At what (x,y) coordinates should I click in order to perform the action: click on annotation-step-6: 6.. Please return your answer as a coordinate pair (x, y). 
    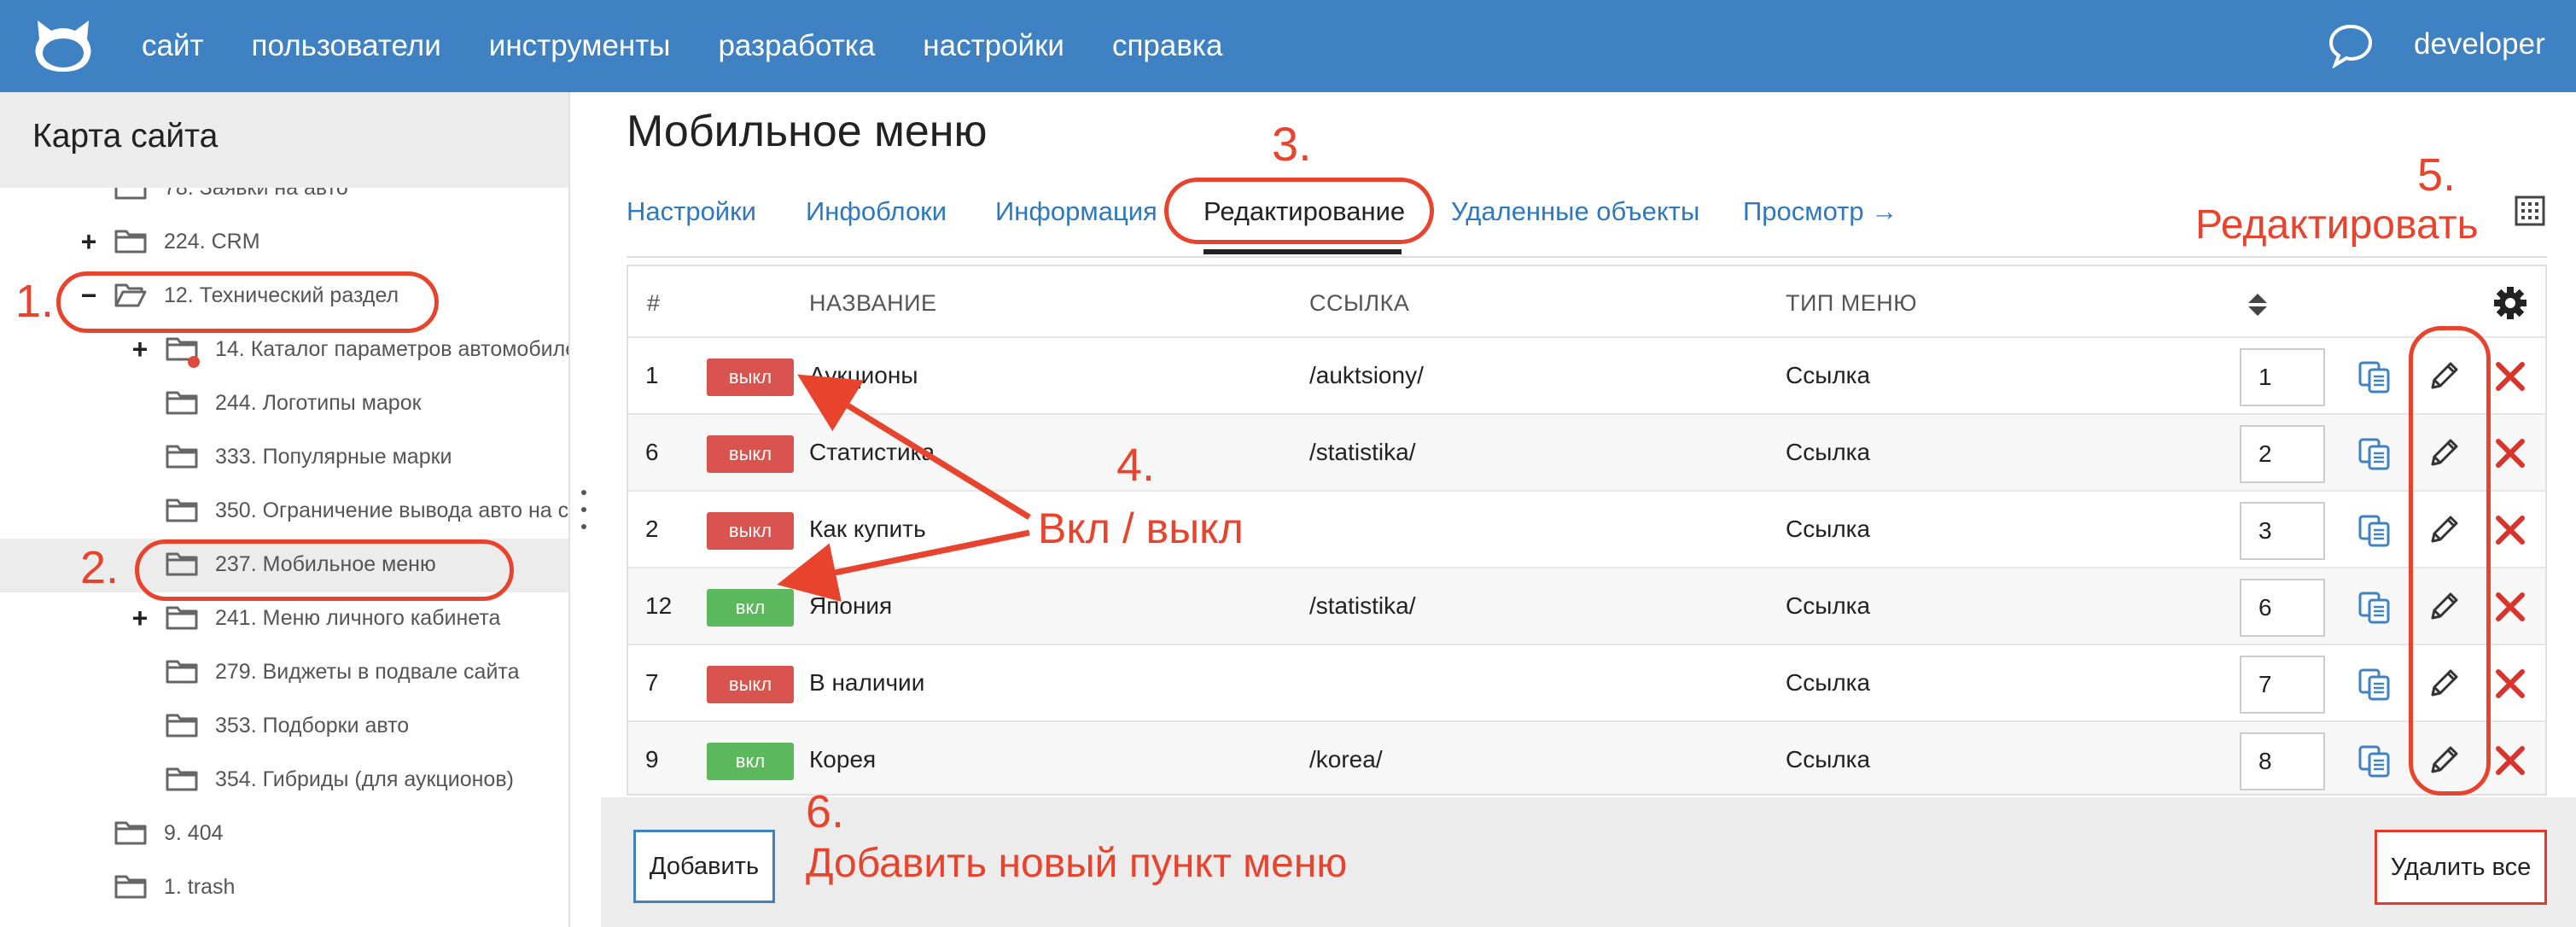
    Looking at the image, I should click on (825, 811).